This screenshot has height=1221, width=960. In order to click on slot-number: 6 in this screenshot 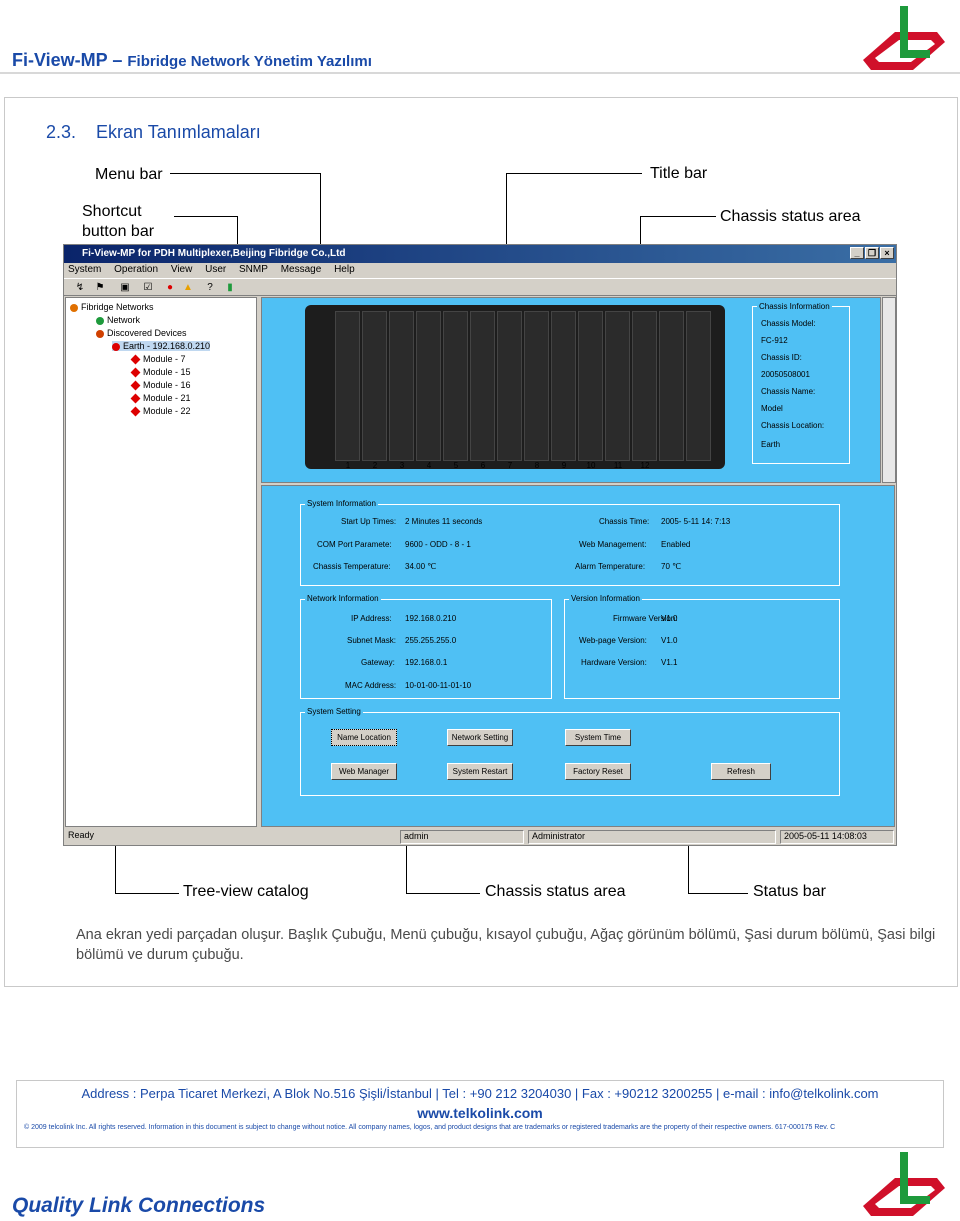, I will do `click(483, 465)`.